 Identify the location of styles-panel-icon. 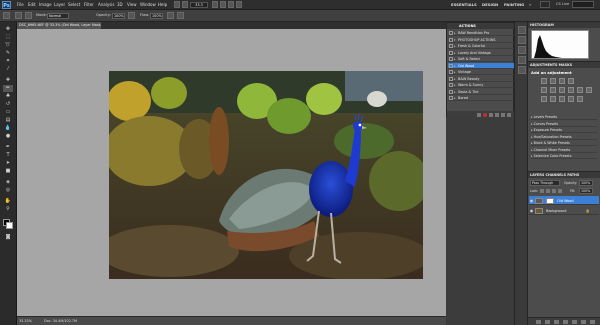
(522, 70).